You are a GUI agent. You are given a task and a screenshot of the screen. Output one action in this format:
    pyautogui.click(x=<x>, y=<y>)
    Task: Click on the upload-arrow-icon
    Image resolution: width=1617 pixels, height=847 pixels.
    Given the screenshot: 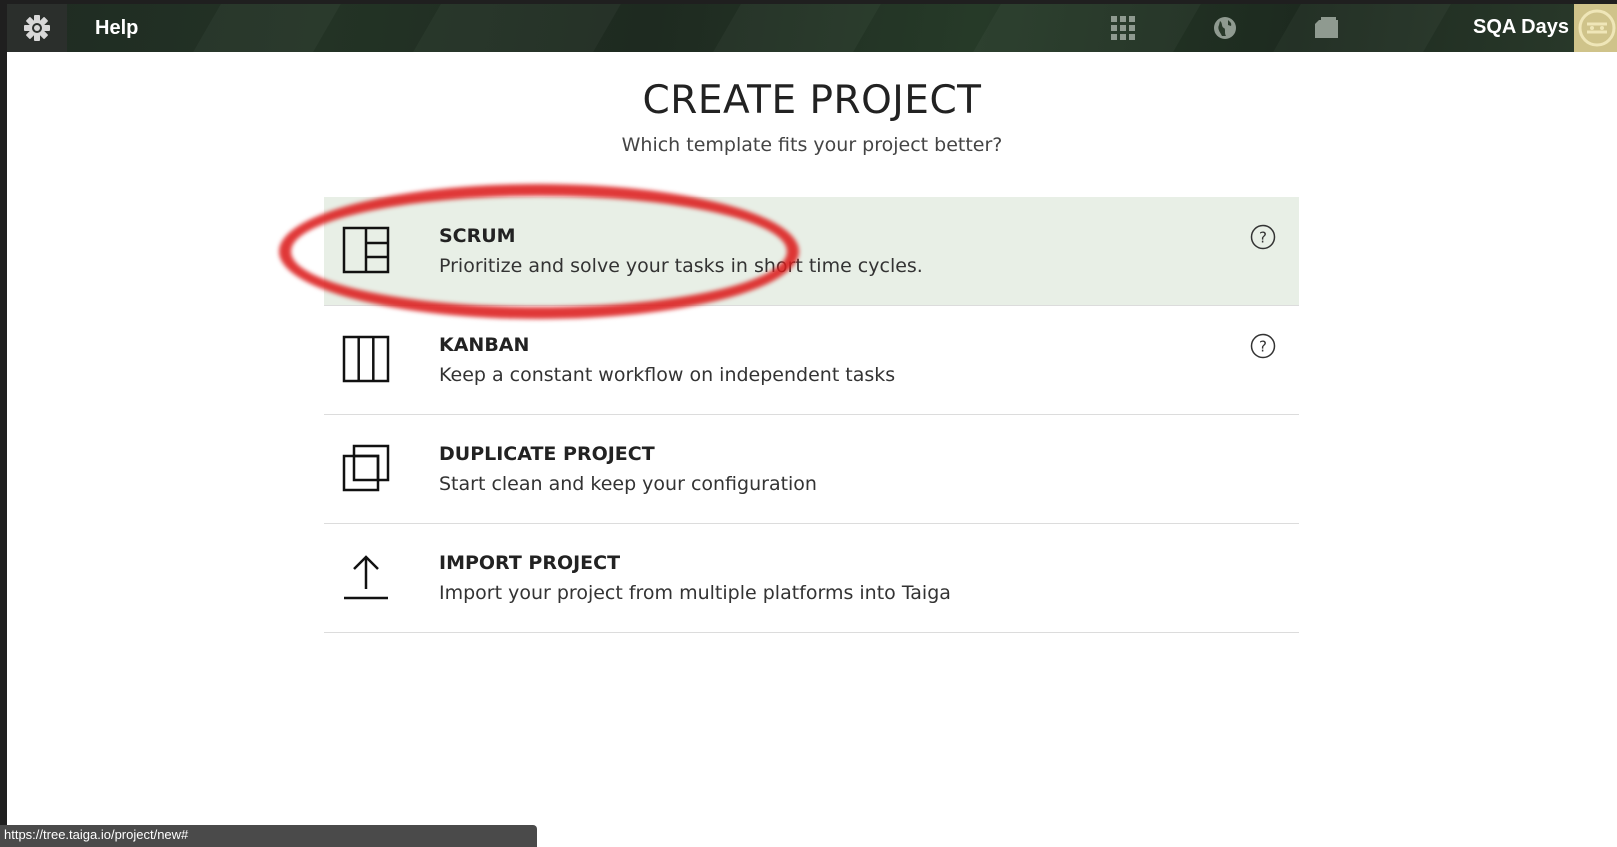 What is the action you would take?
    pyautogui.click(x=366, y=577)
    